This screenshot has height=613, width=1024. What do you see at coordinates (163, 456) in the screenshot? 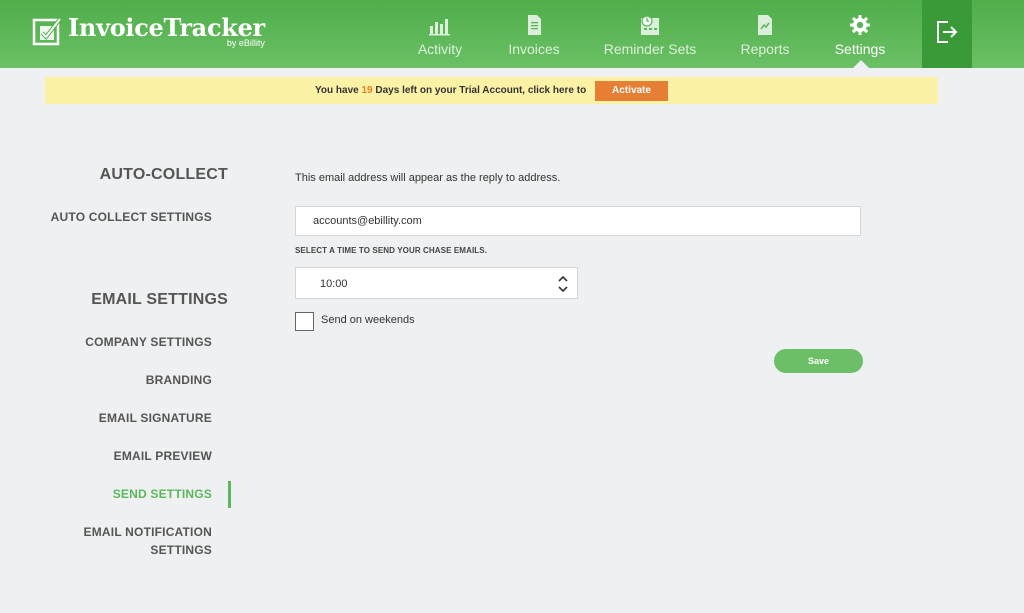
I see `sidebar-item-email-preview: EMAIL PREVIEW` at bounding box center [163, 456].